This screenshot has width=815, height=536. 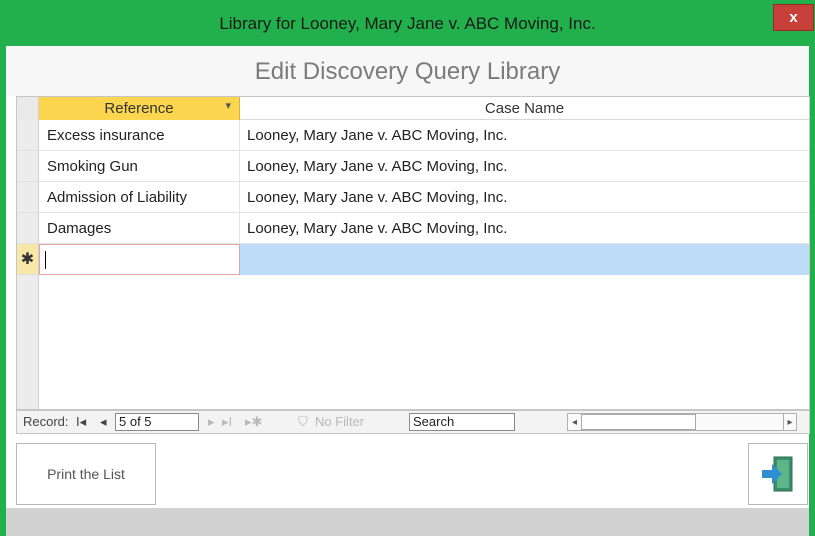 I want to click on column-header-reference: Reference ▾, so click(x=139, y=108).